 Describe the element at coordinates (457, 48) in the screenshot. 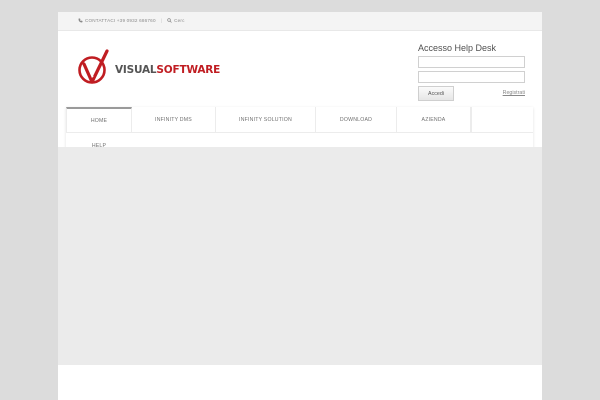

I see `login-title: Accesso Help Desk` at that location.